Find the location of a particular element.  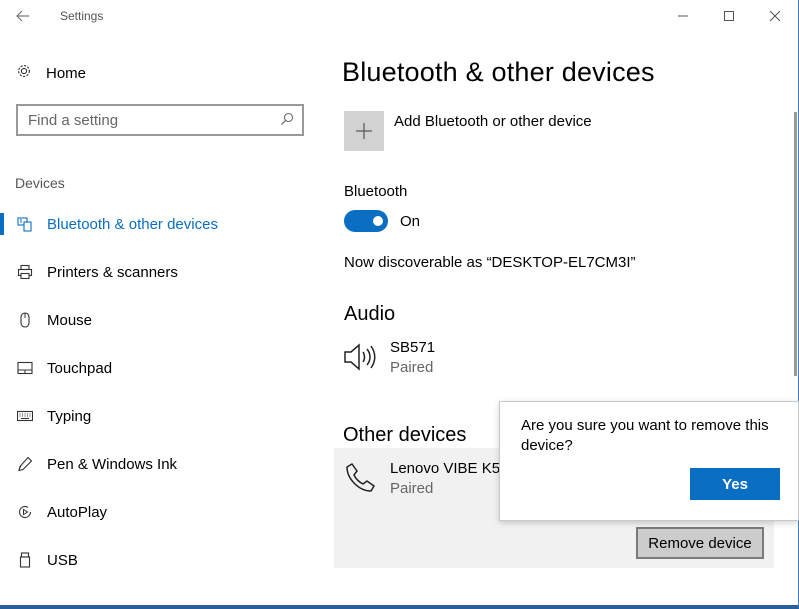

bluetooth-toggle is located at coordinates (366, 221).